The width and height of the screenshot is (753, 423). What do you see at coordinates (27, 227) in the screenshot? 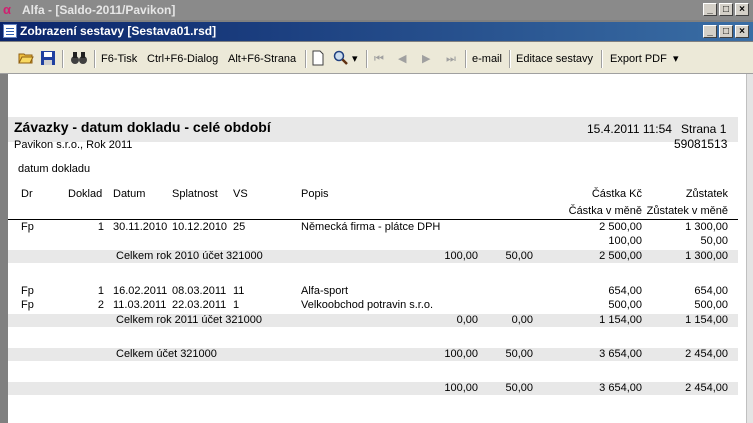
I see `row-1-dr: Fp` at bounding box center [27, 227].